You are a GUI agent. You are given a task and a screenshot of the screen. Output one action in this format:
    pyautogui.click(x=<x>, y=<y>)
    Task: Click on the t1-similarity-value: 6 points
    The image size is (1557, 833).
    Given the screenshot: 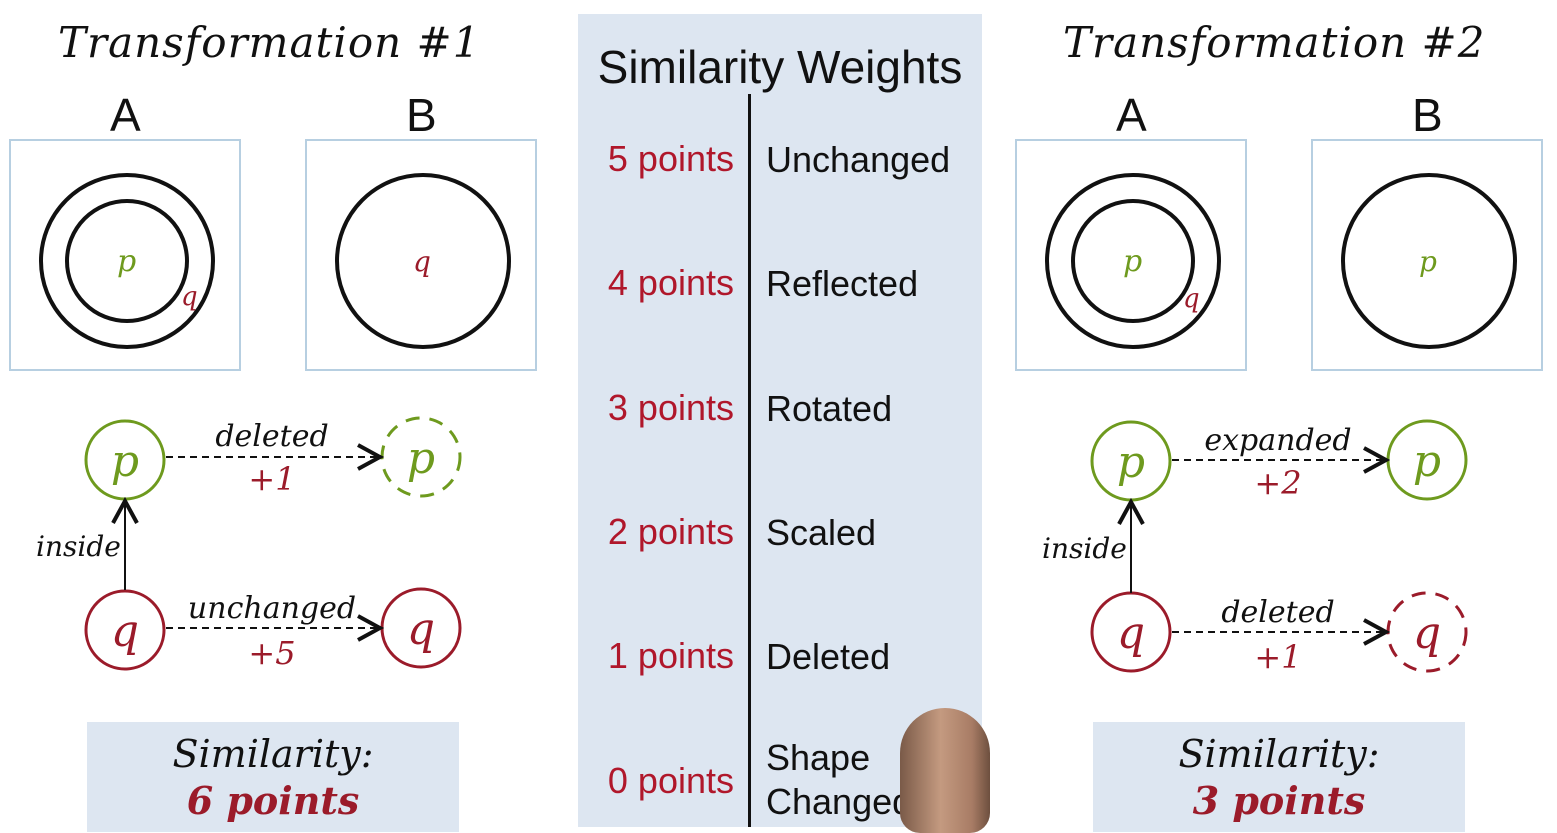 What is the action you would take?
    pyautogui.click(x=273, y=800)
    